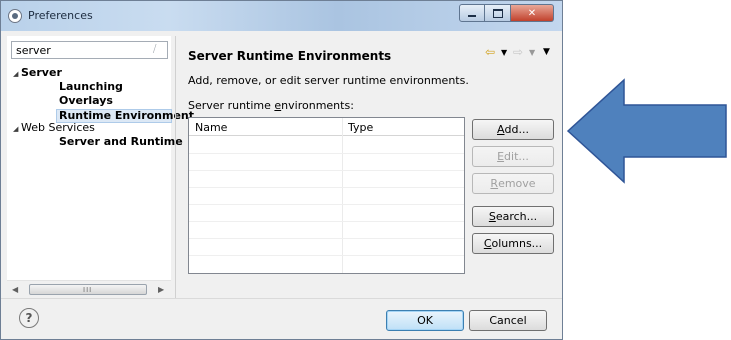 This screenshot has height=340, width=731. What do you see at coordinates (472, 13) in the screenshot?
I see `minimize-button` at bounding box center [472, 13].